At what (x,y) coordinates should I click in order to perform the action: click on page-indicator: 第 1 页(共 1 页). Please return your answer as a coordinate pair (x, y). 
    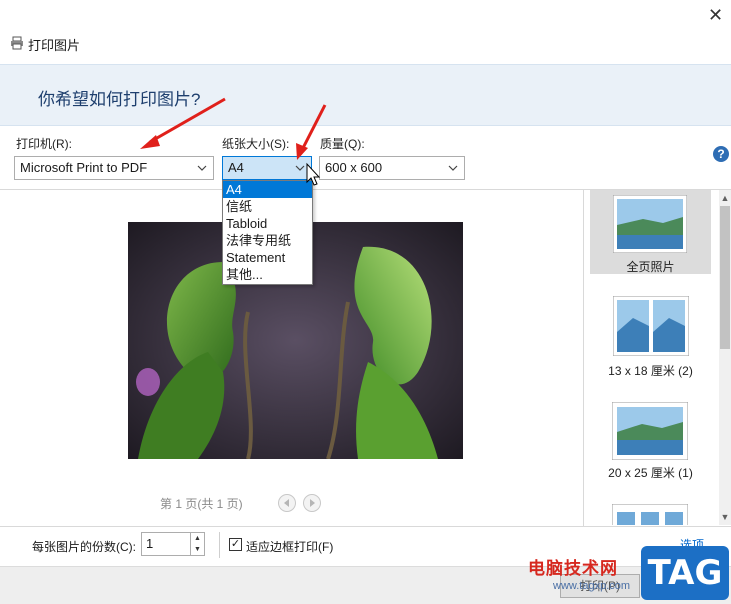
    Looking at the image, I should click on (201, 504).